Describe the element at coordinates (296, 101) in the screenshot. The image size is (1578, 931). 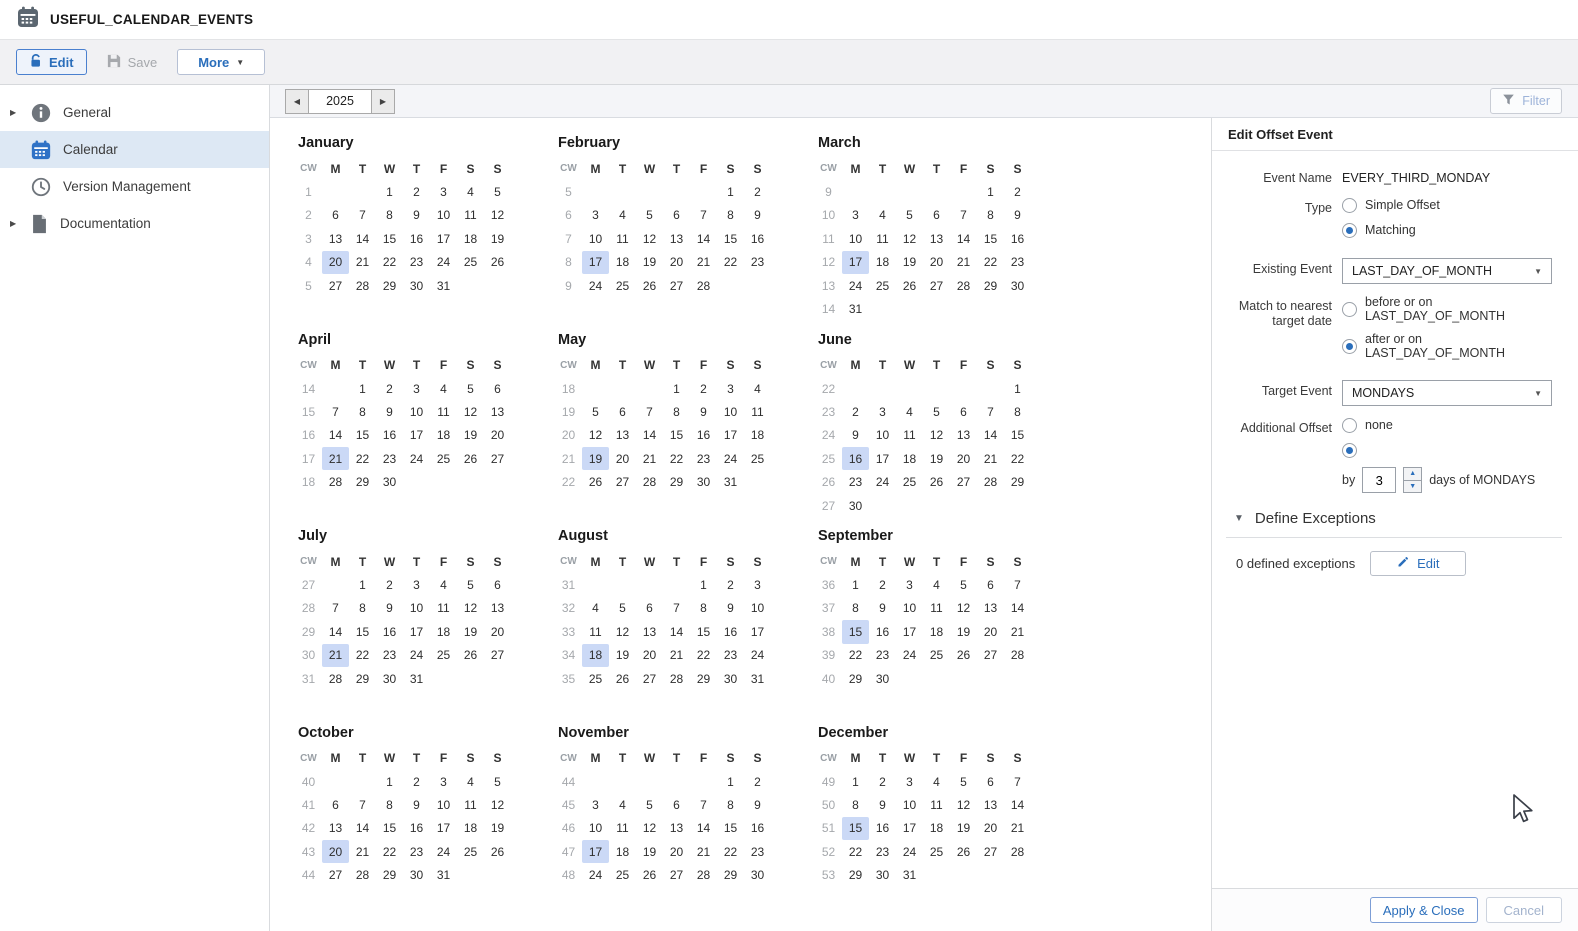
I see `previous-year-button: ◀` at that location.